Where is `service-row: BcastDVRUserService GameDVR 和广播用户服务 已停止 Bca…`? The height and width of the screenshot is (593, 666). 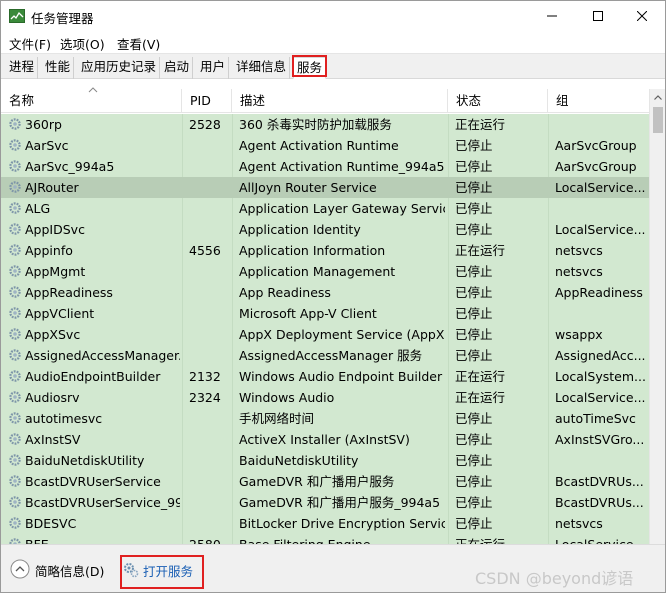
service-row: BcastDVRUserService GameDVR 和广播用户服务 已停止 Bca… is located at coordinates (325, 481).